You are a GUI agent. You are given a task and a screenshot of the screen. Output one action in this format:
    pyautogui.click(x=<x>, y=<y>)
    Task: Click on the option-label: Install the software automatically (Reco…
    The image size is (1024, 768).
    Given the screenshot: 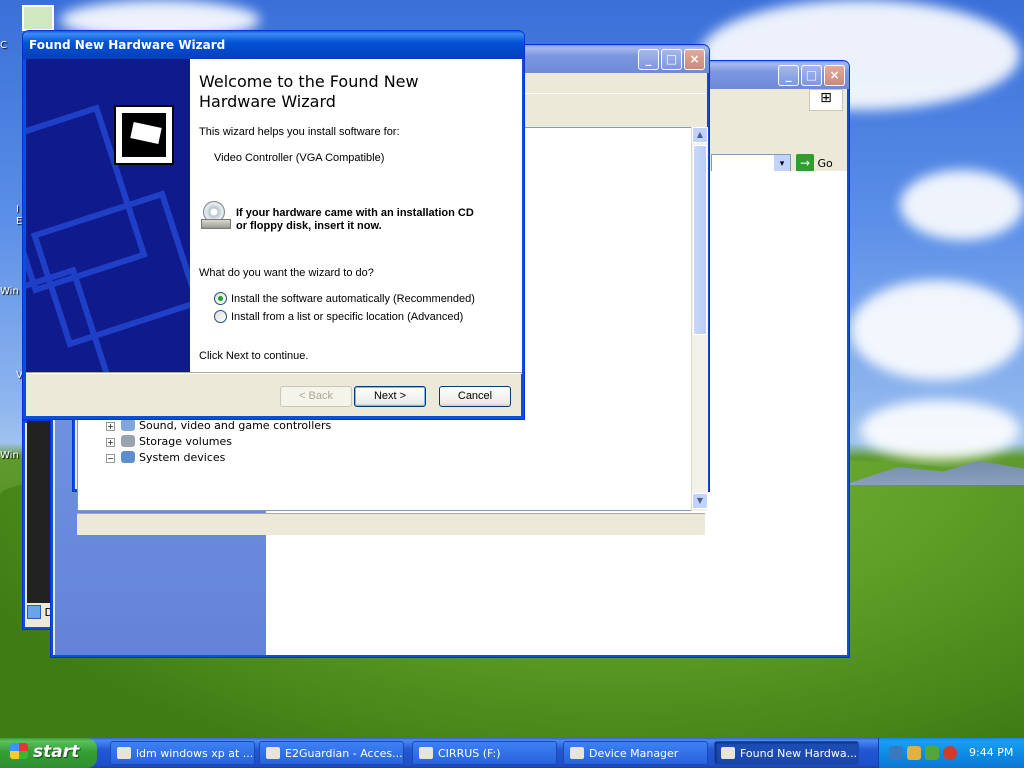 What is the action you would take?
    pyautogui.click(x=353, y=299)
    